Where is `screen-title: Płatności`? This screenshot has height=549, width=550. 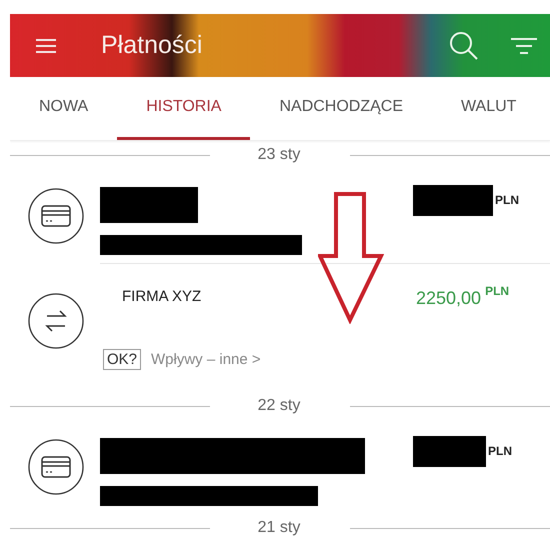 screen-title: Płatności is located at coordinates (152, 45).